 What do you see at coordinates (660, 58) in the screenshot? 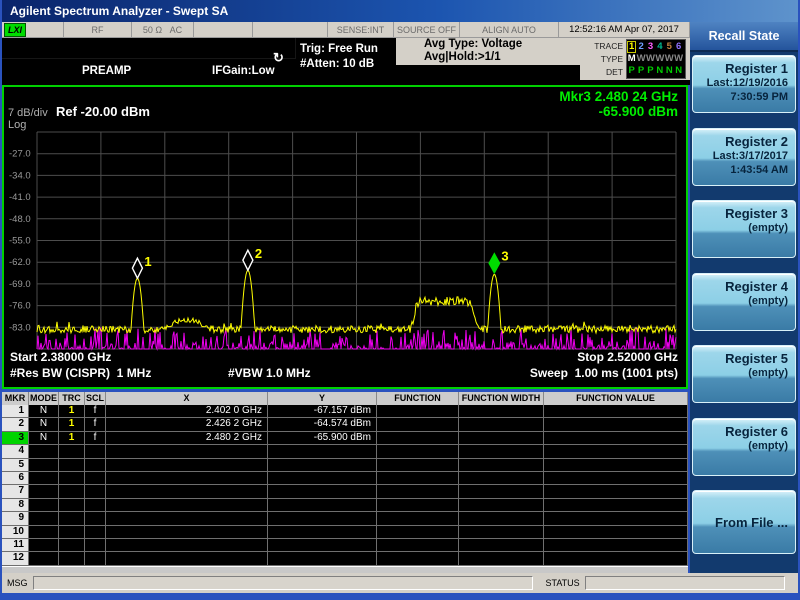
I see `trace-4-type-icon: W` at bounding box center [660, 58].